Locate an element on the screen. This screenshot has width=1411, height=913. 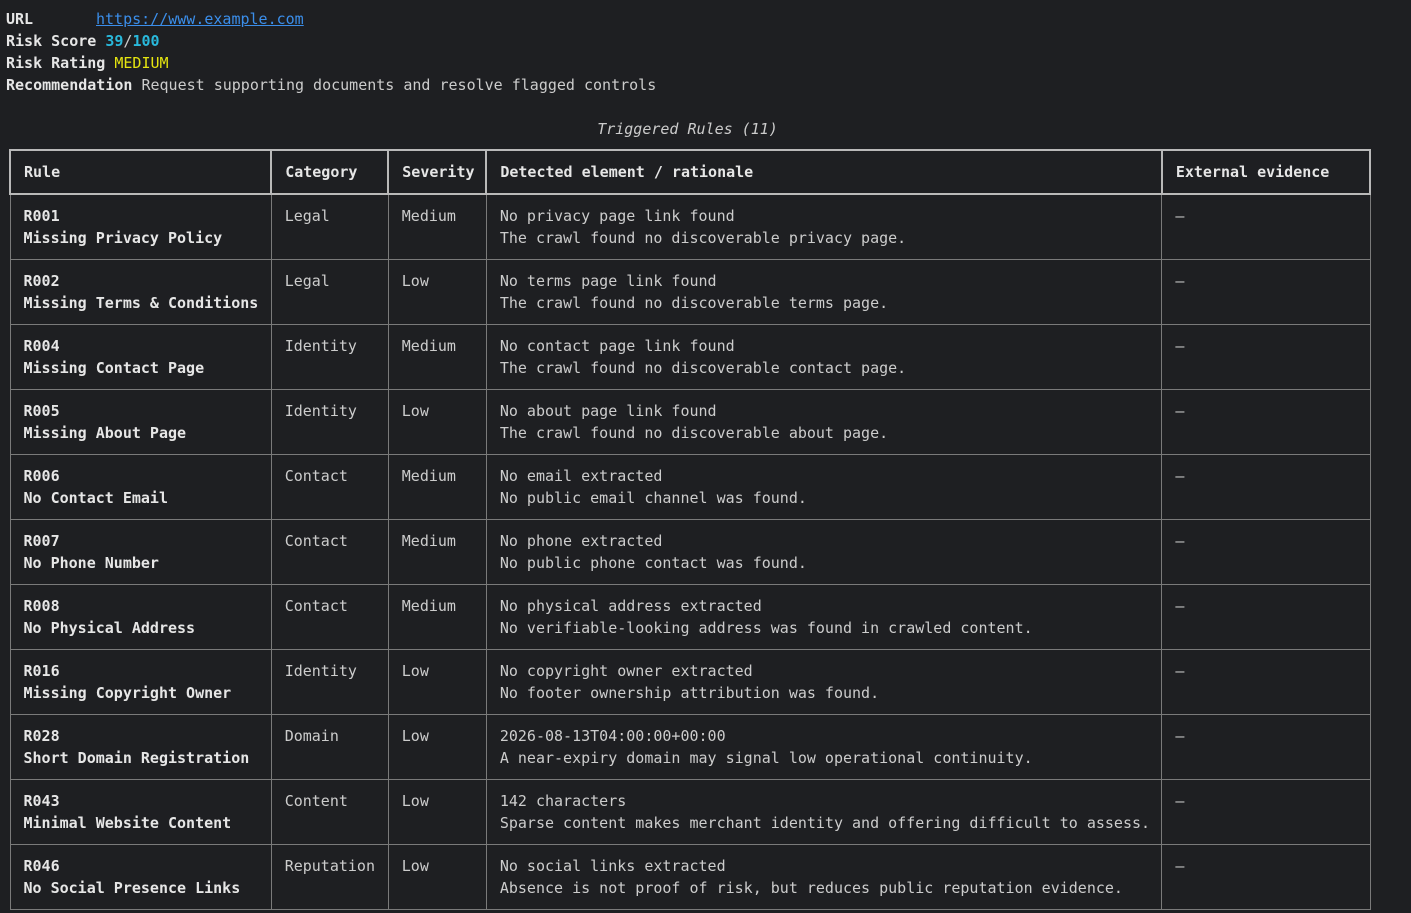
rule-cell: R046 No Social Presence Links is located at coordinates (140, 876).